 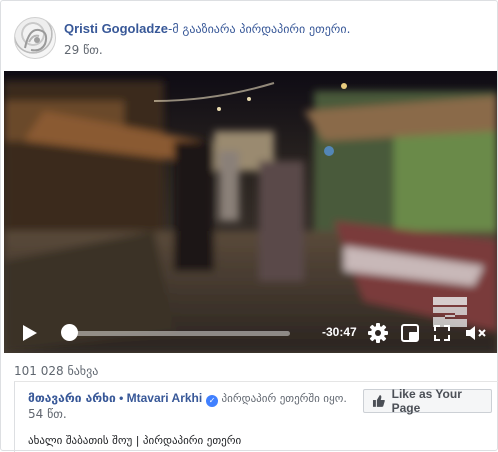 I want to click on author-name-link: Qristi Gogoladze, so click(x=116, y=28).